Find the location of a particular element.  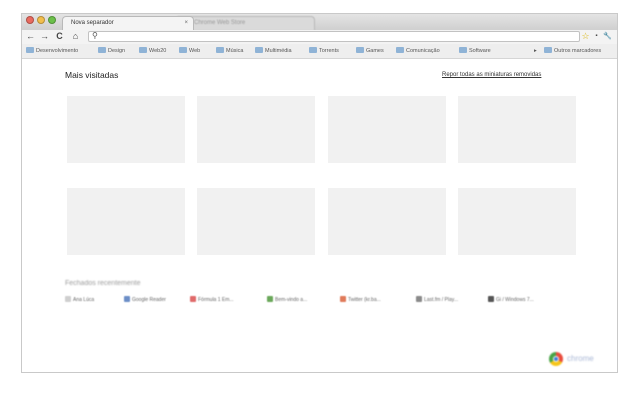

close-tab-icon: × is located at coordinates (186, 23).